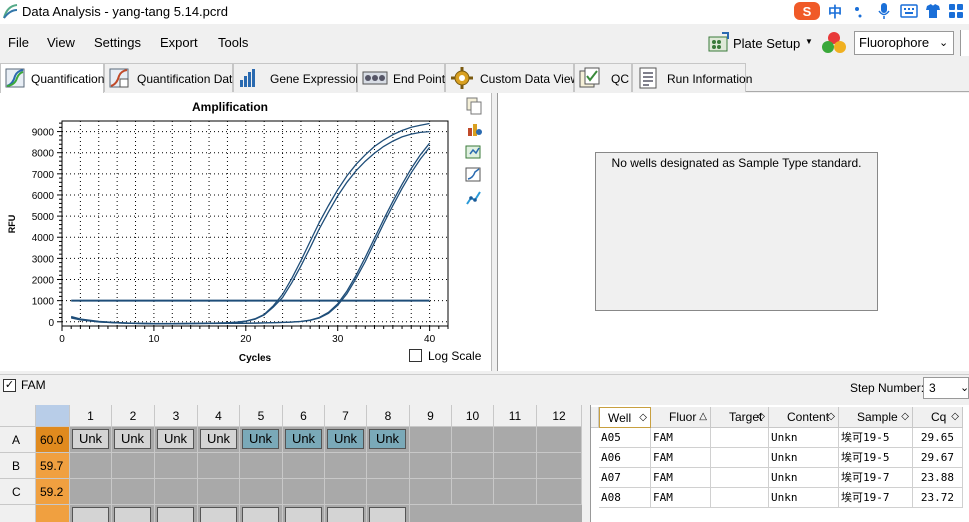 This screenshot has width=969, height=522. Describe the element at coordinates (956, 11) in the screenshot. I see `toolbox-grid-icon` at that location.